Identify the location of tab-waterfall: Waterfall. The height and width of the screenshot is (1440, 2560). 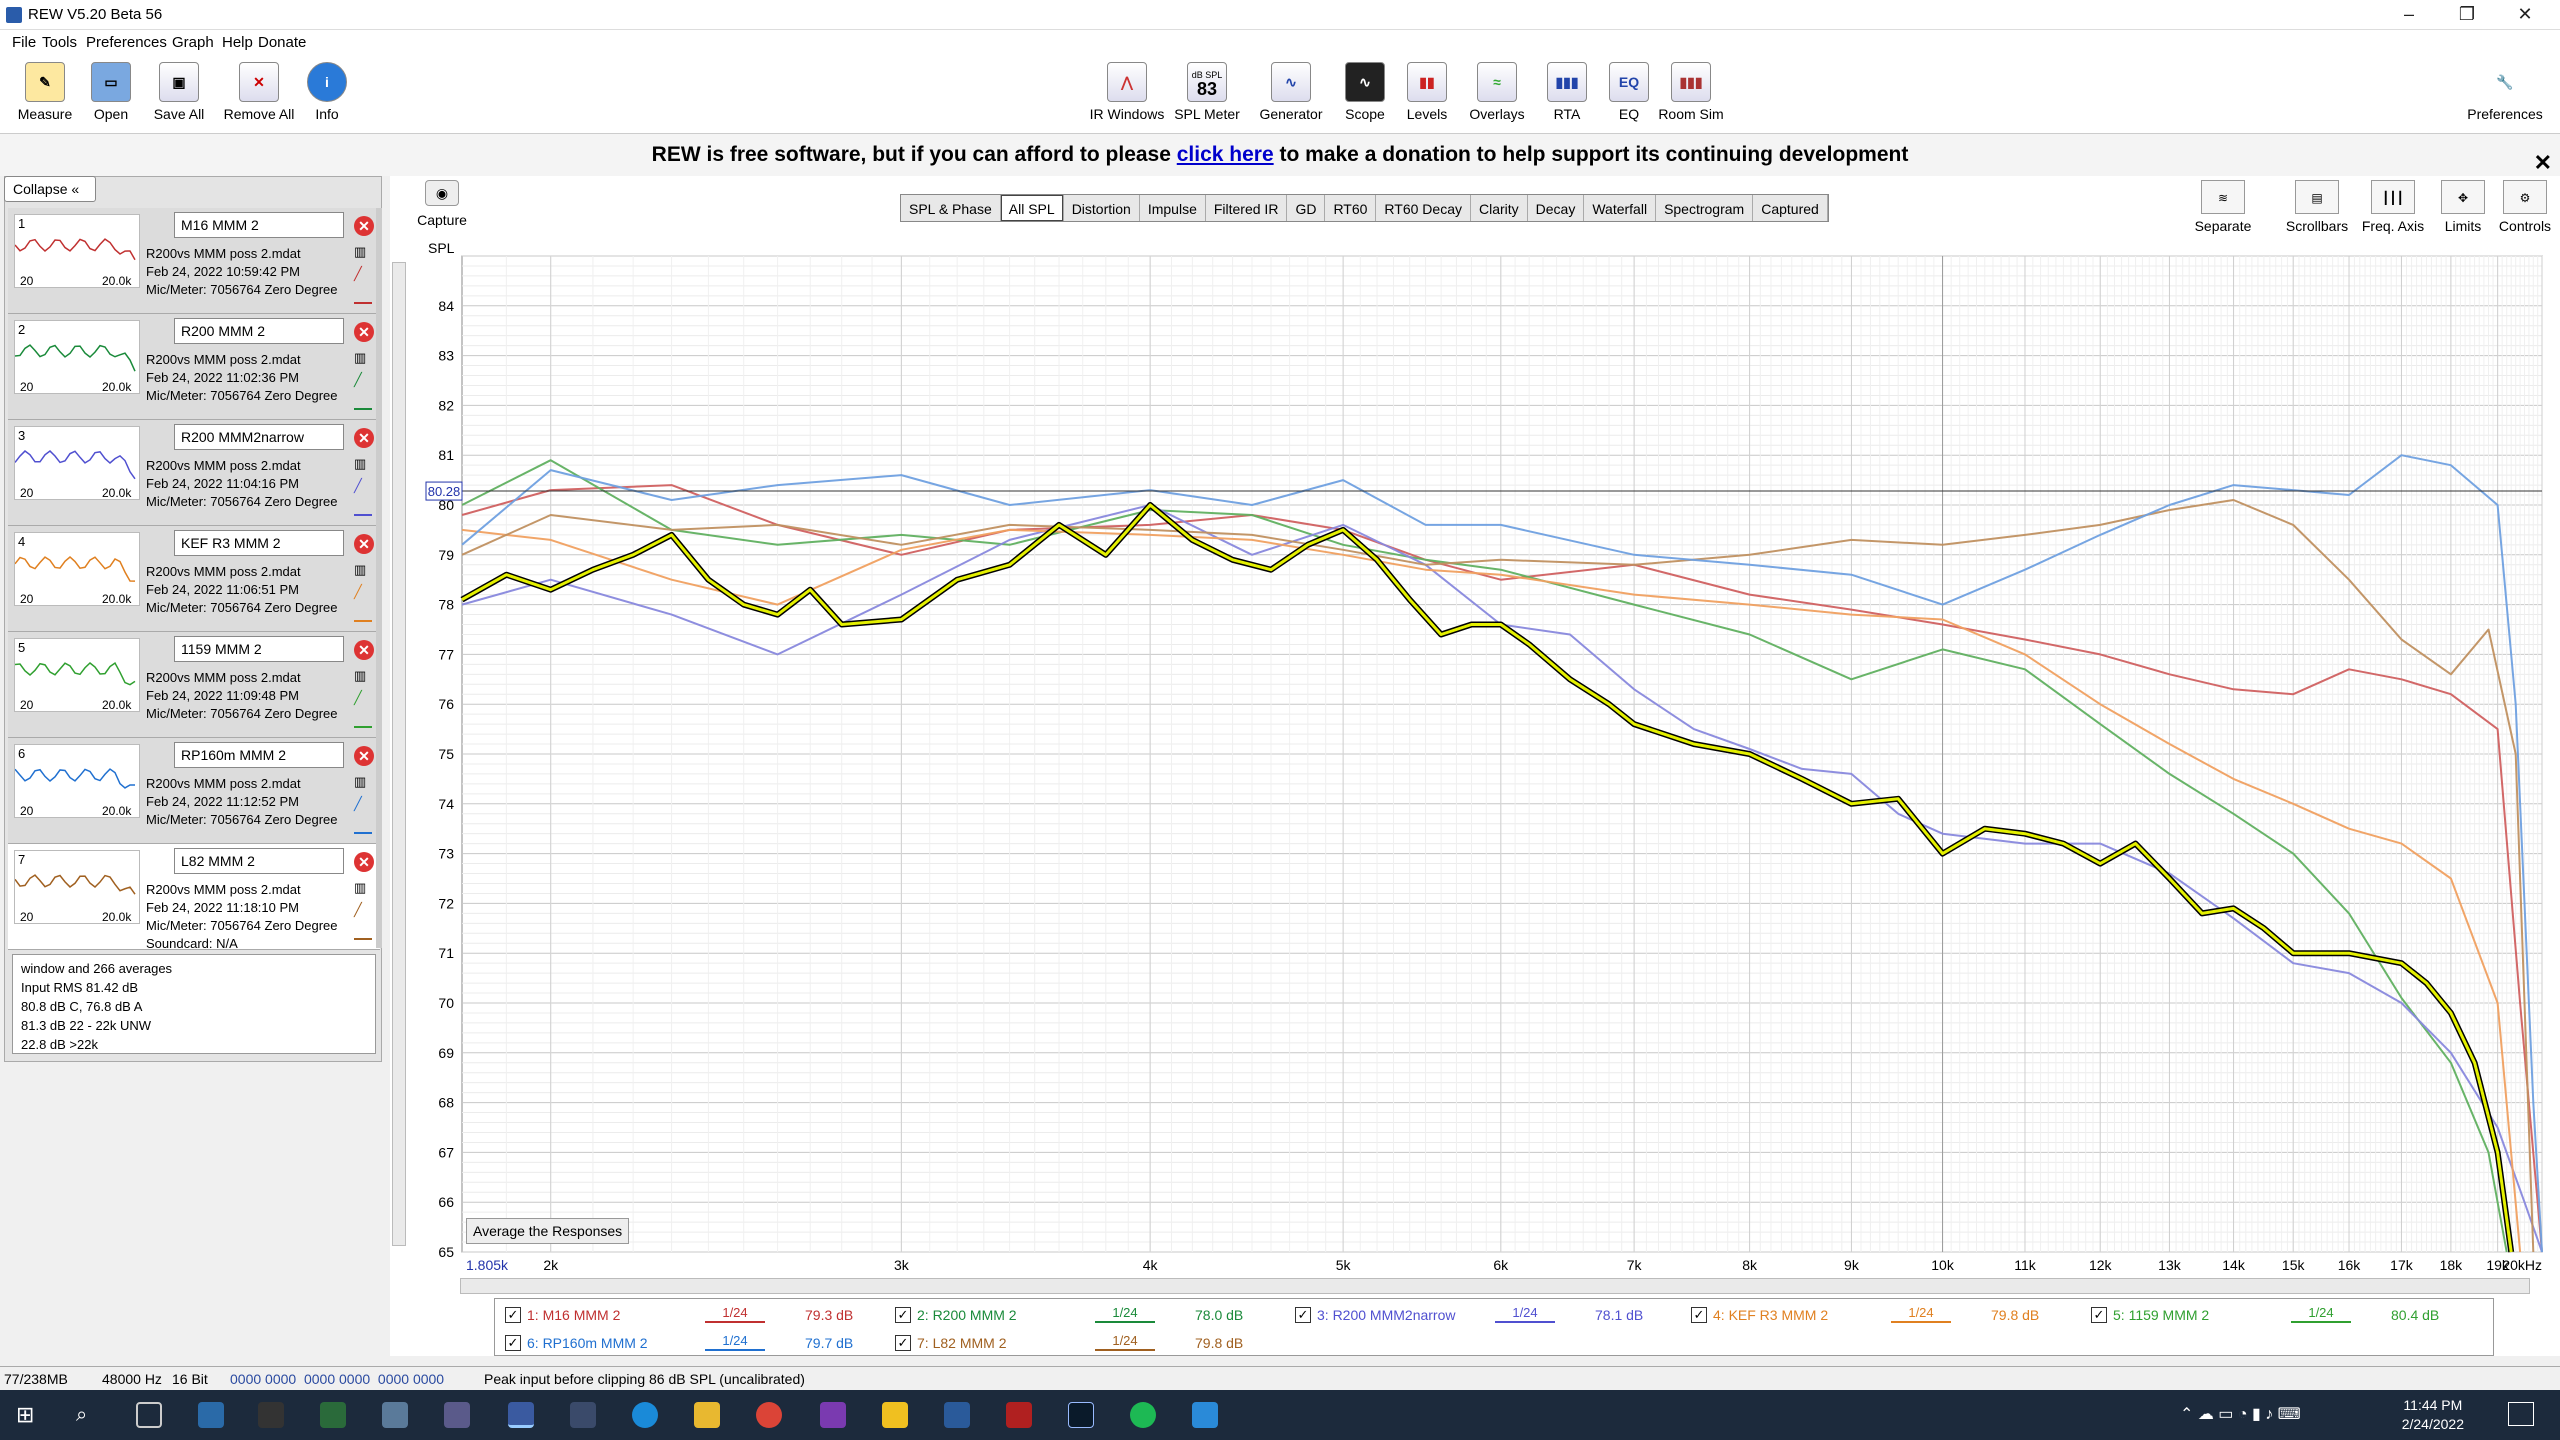
(1620, 208).